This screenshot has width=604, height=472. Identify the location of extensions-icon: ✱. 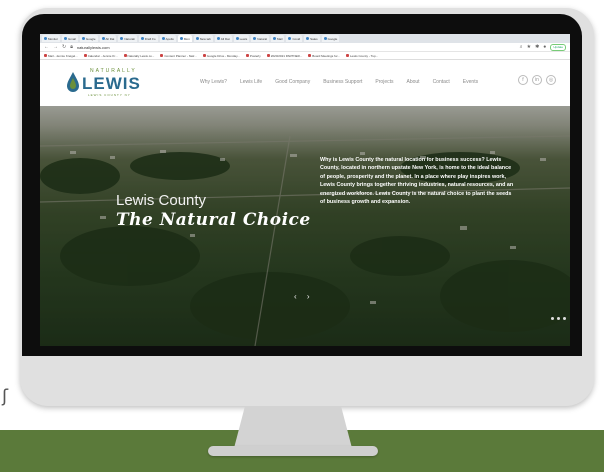
(537, 47).